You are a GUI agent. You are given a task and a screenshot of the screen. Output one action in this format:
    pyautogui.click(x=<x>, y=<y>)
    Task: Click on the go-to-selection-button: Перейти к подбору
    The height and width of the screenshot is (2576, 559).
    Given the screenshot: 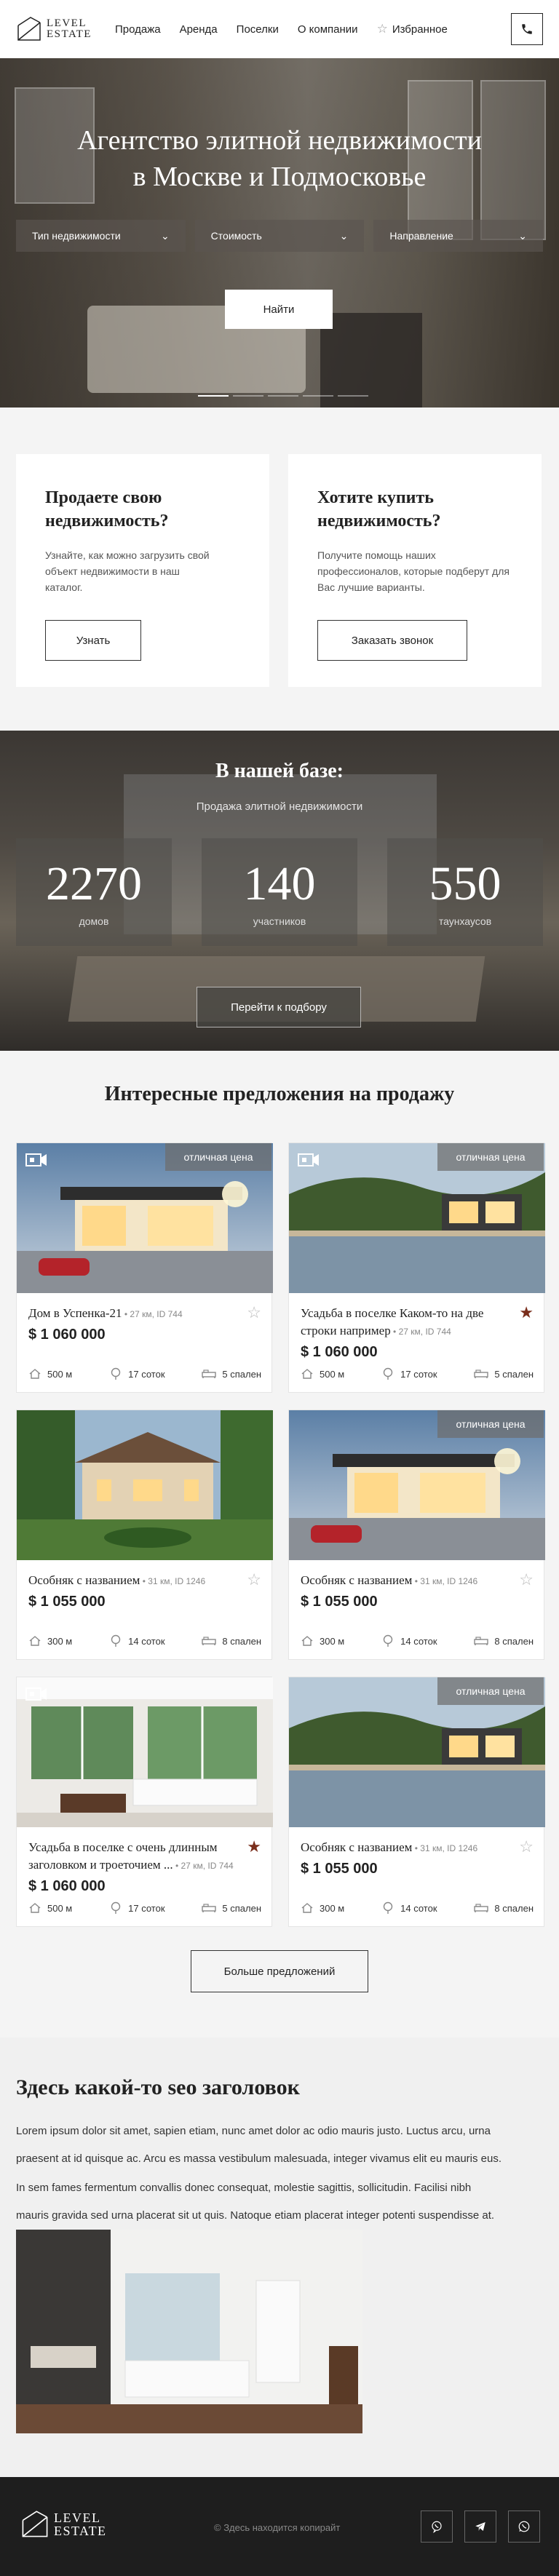 What is the action you would take?
    pyautogui.click(x=279, y=1007)
    